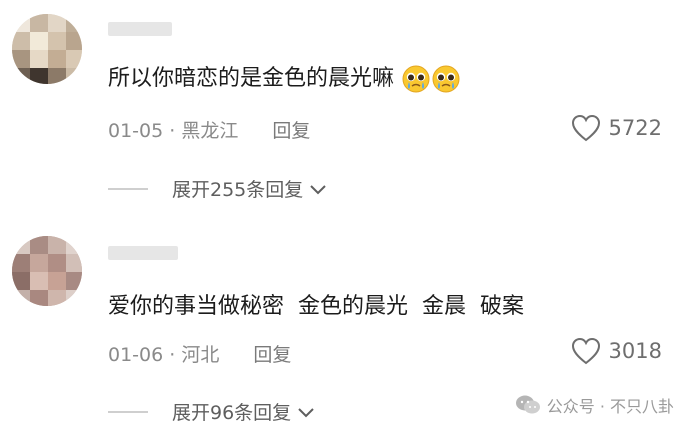 The width and height of the screenshot is (692, 435). I want to click on like-count: 3018, so click(635, 351).